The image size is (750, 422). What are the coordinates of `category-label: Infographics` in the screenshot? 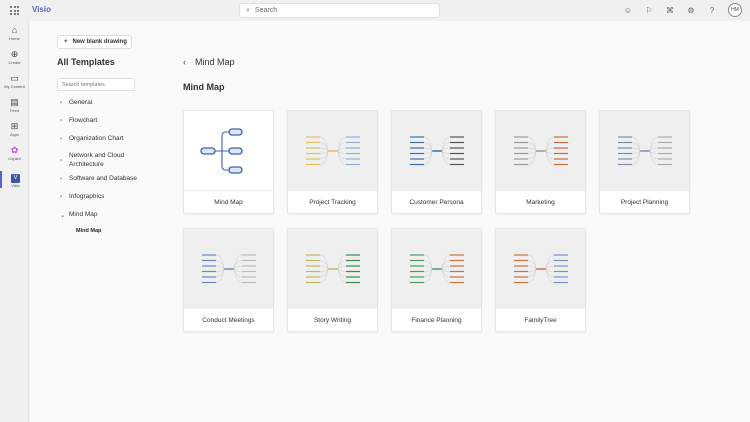 It's located at (87, 196).